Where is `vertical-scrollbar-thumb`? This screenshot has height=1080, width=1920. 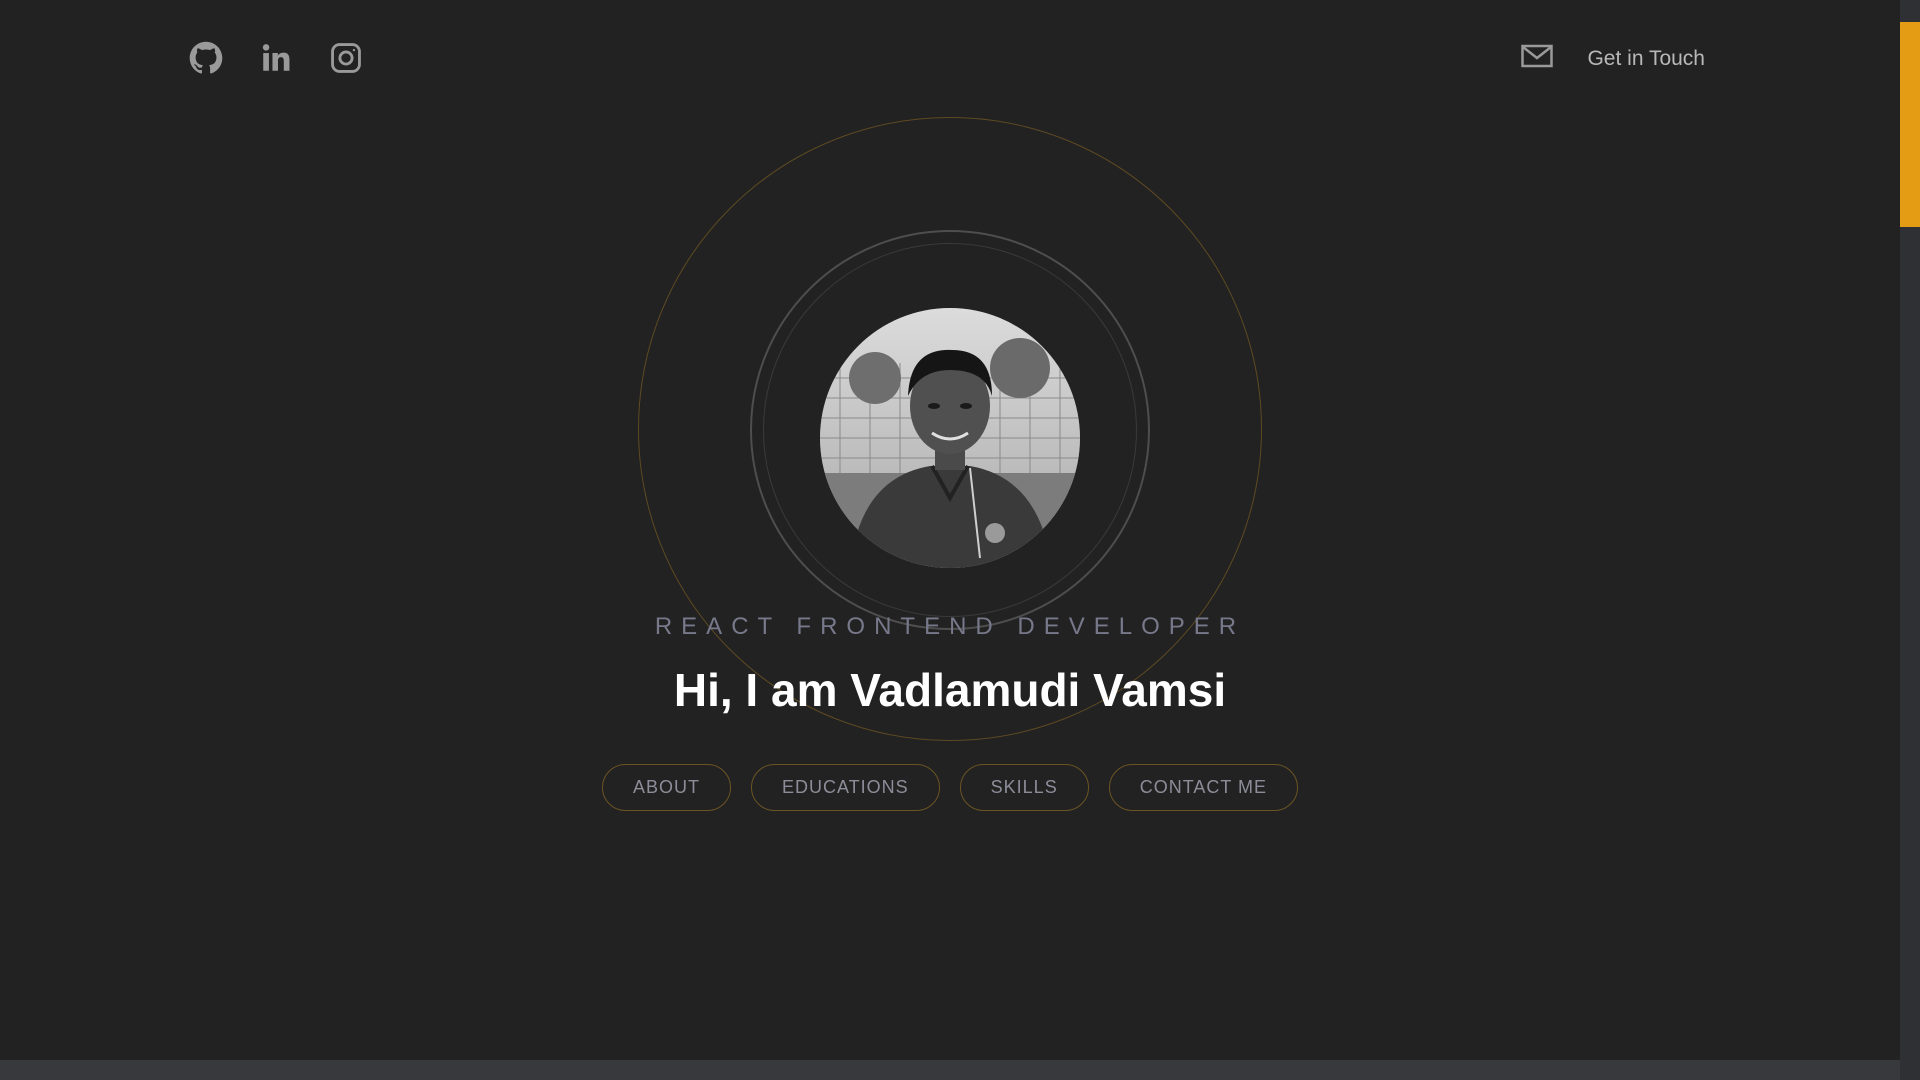 vertical-scrollbar-thumb is located at coordinates (1910, 124).